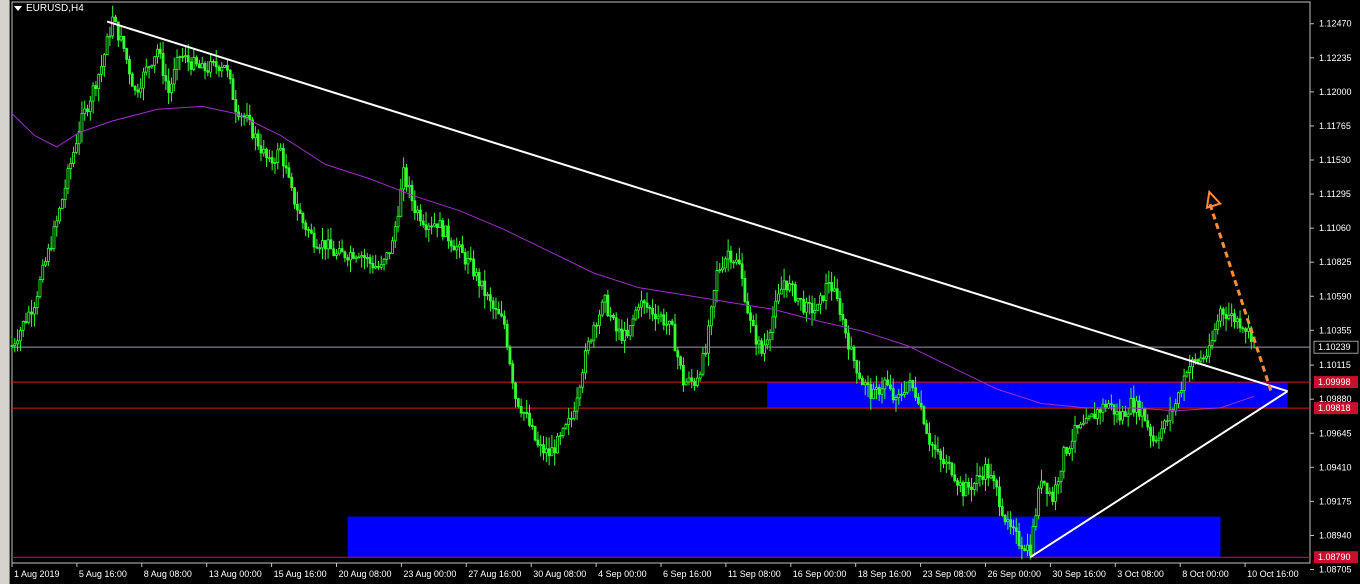 This screenshot has height=584, width=1360. What do you see at coordinates (784, 537) in the screenshot?
I see `demand-zone` at bounding box center [784, 537].